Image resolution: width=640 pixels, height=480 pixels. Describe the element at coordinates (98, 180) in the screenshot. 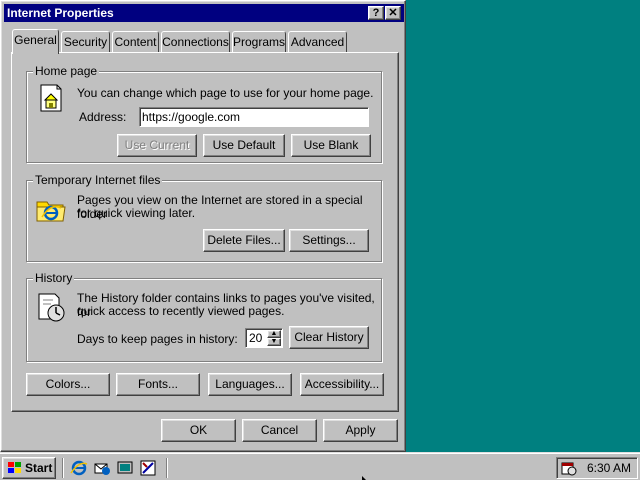

I see `temp-files-group-label: Temporary Internet files` at that location.